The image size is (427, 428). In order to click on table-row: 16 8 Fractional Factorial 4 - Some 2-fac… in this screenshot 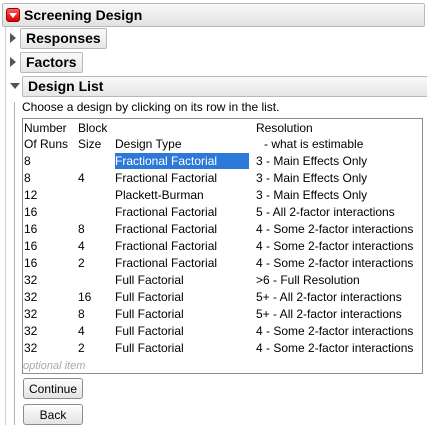, I will do `click(222, 229)`.